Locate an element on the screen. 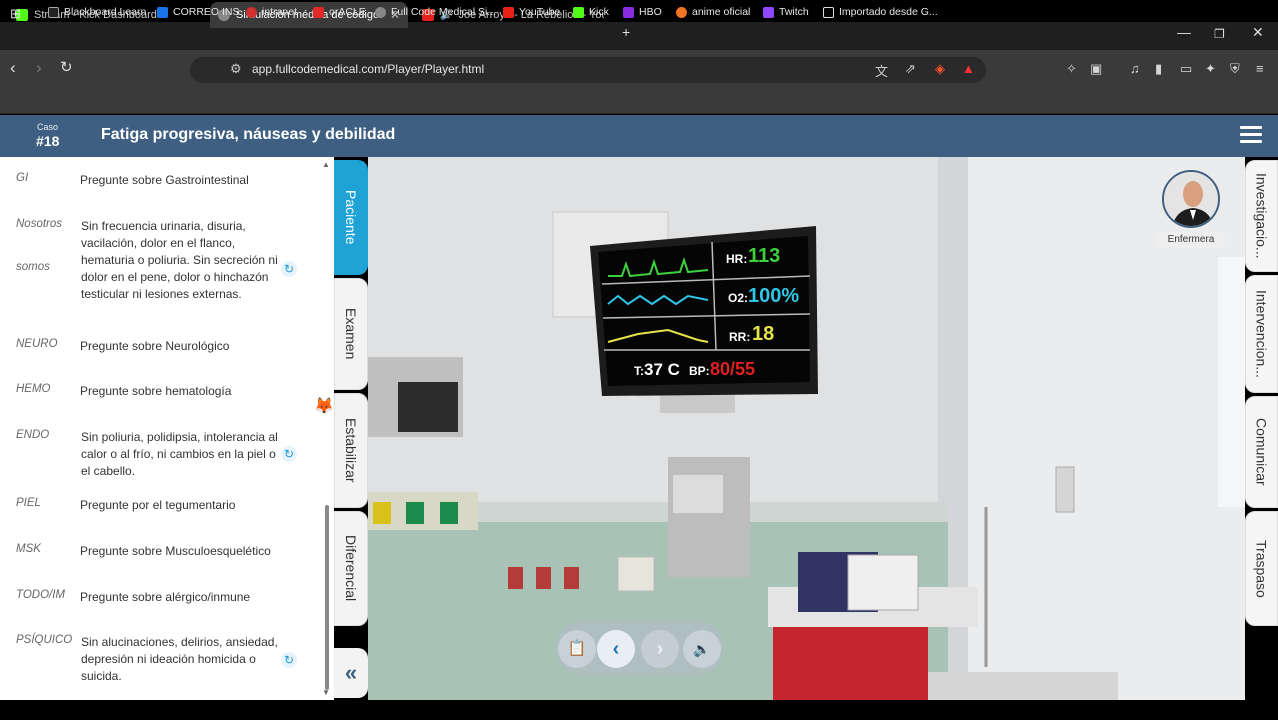 This screenshot has width=1278, height=720. blackboard-icon is located at coordinates (53, 12).